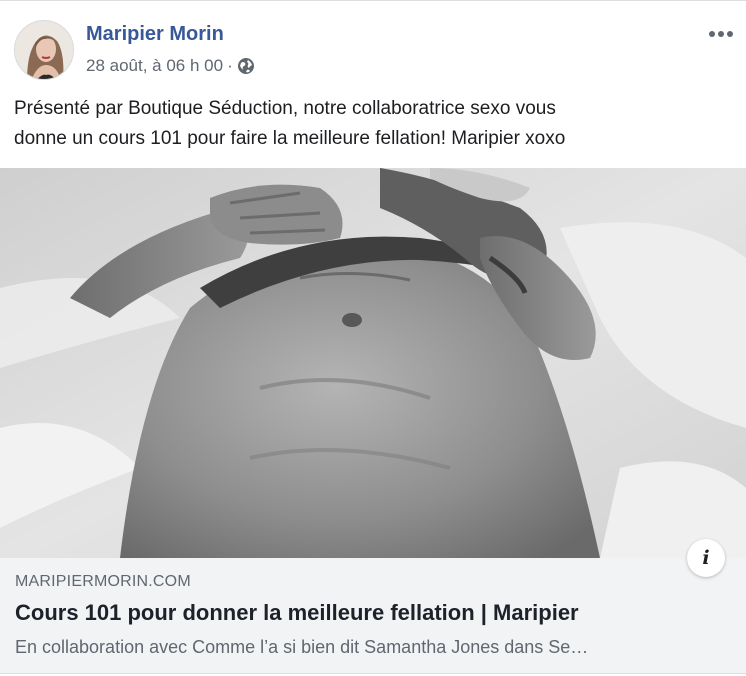  Describe the element at coordinates (103, 581) in the screenshot. I see `link-domain: MARIPIERMORIN.COM` at that location.